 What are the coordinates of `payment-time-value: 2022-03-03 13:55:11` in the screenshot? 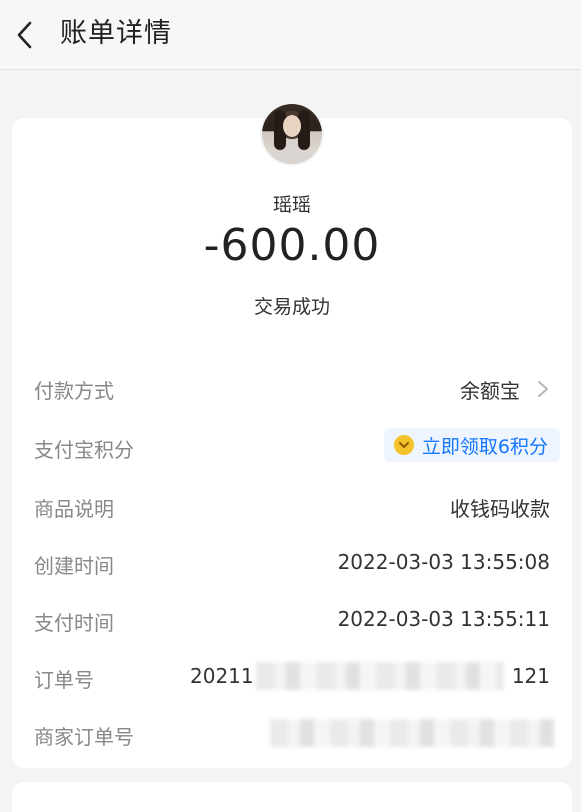 It's located at (443, 619).